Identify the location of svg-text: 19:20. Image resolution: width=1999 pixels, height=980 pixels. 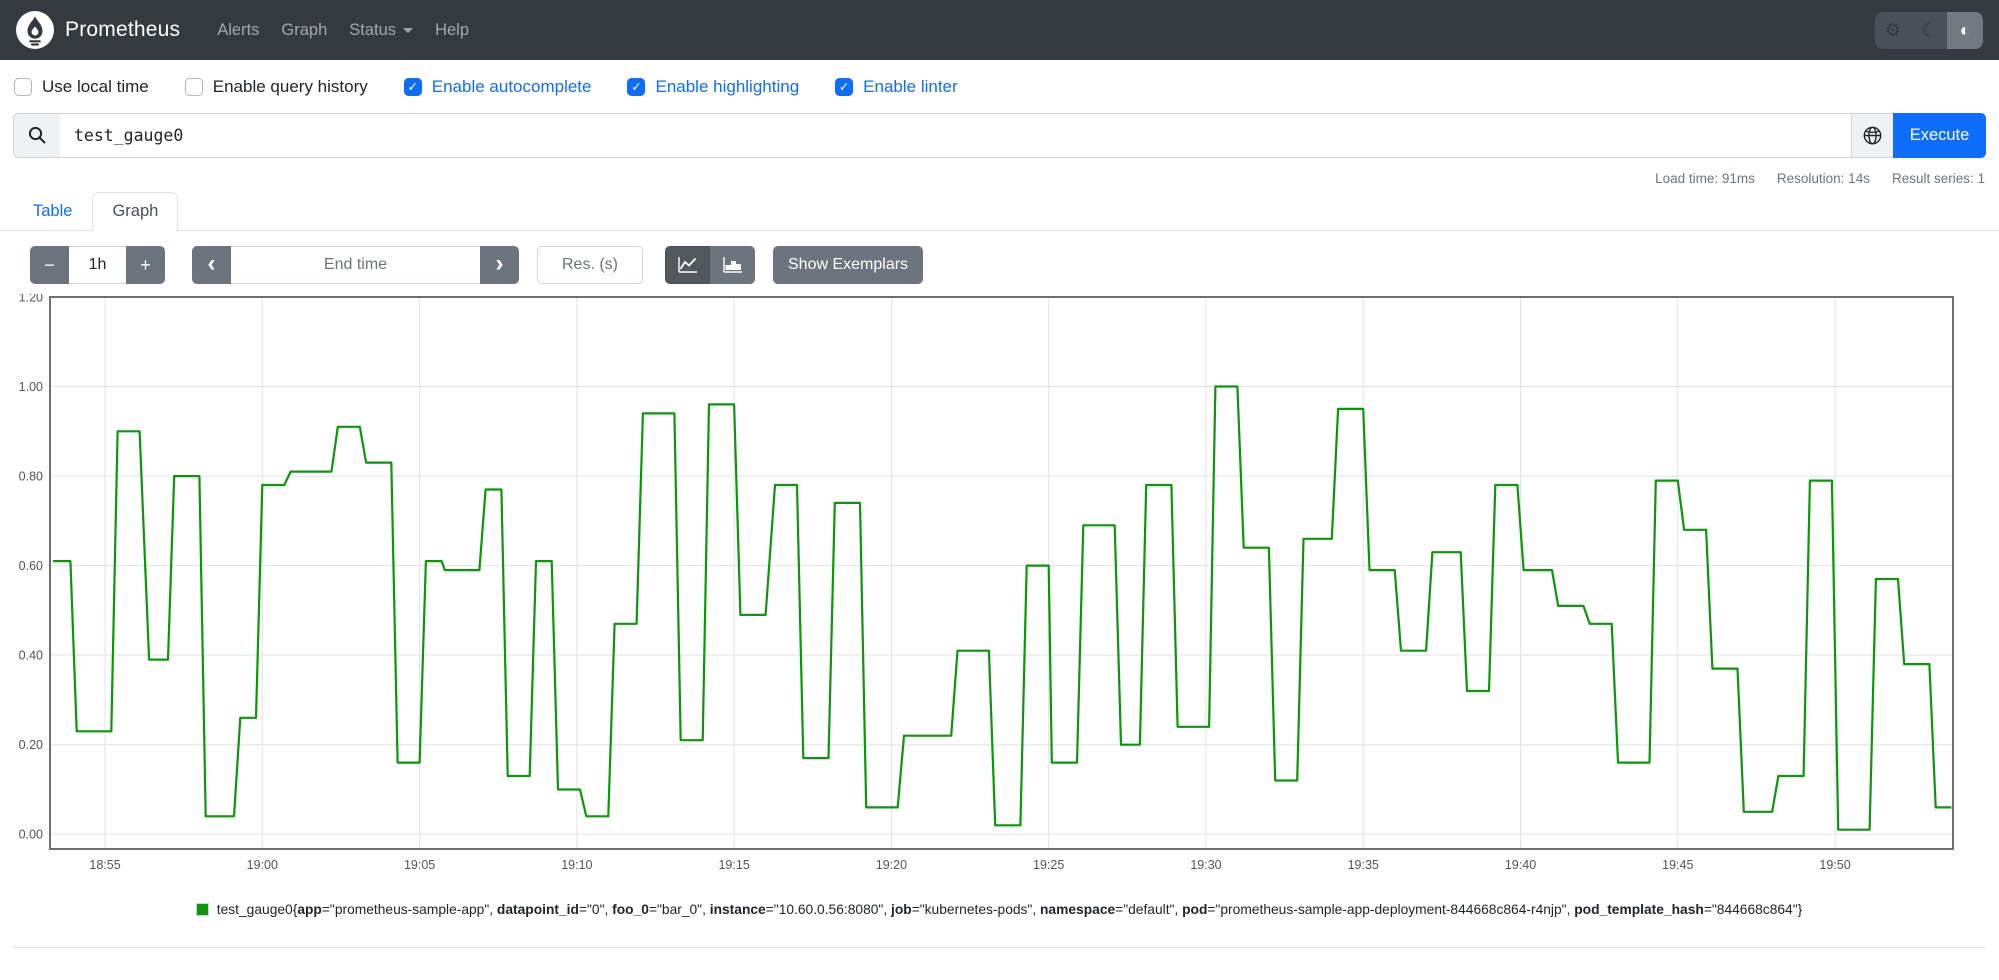
(891, 865).